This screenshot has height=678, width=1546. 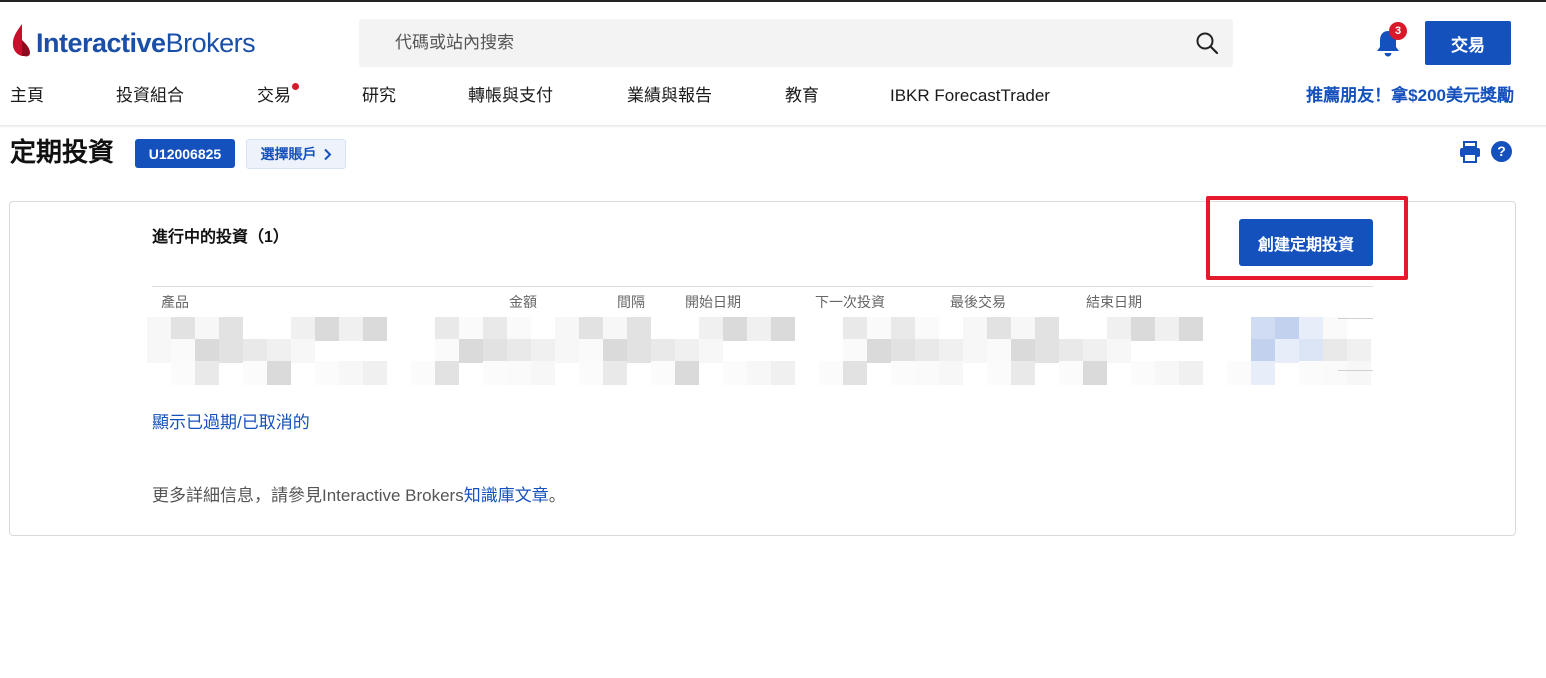 What do you see at coordinates (802, 96) in the screenshot?
I see `nav-item-education: 教育` at bounding box center [802, 96].